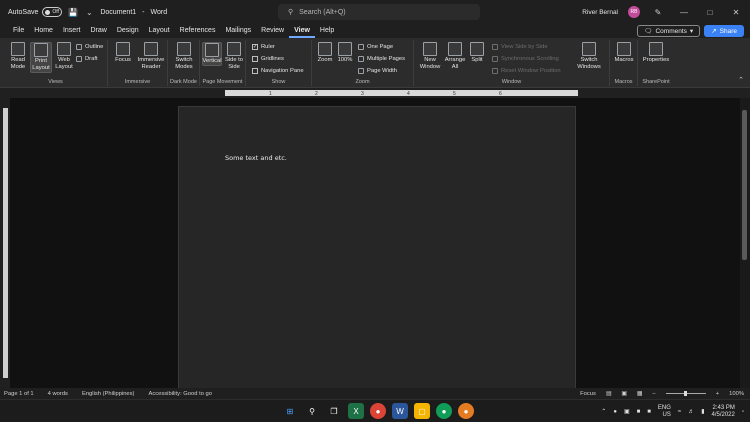  What do you see at coordinates (302, 31) in the screenshot?
I see `tab-view: View` at bounding box center [302, 31].